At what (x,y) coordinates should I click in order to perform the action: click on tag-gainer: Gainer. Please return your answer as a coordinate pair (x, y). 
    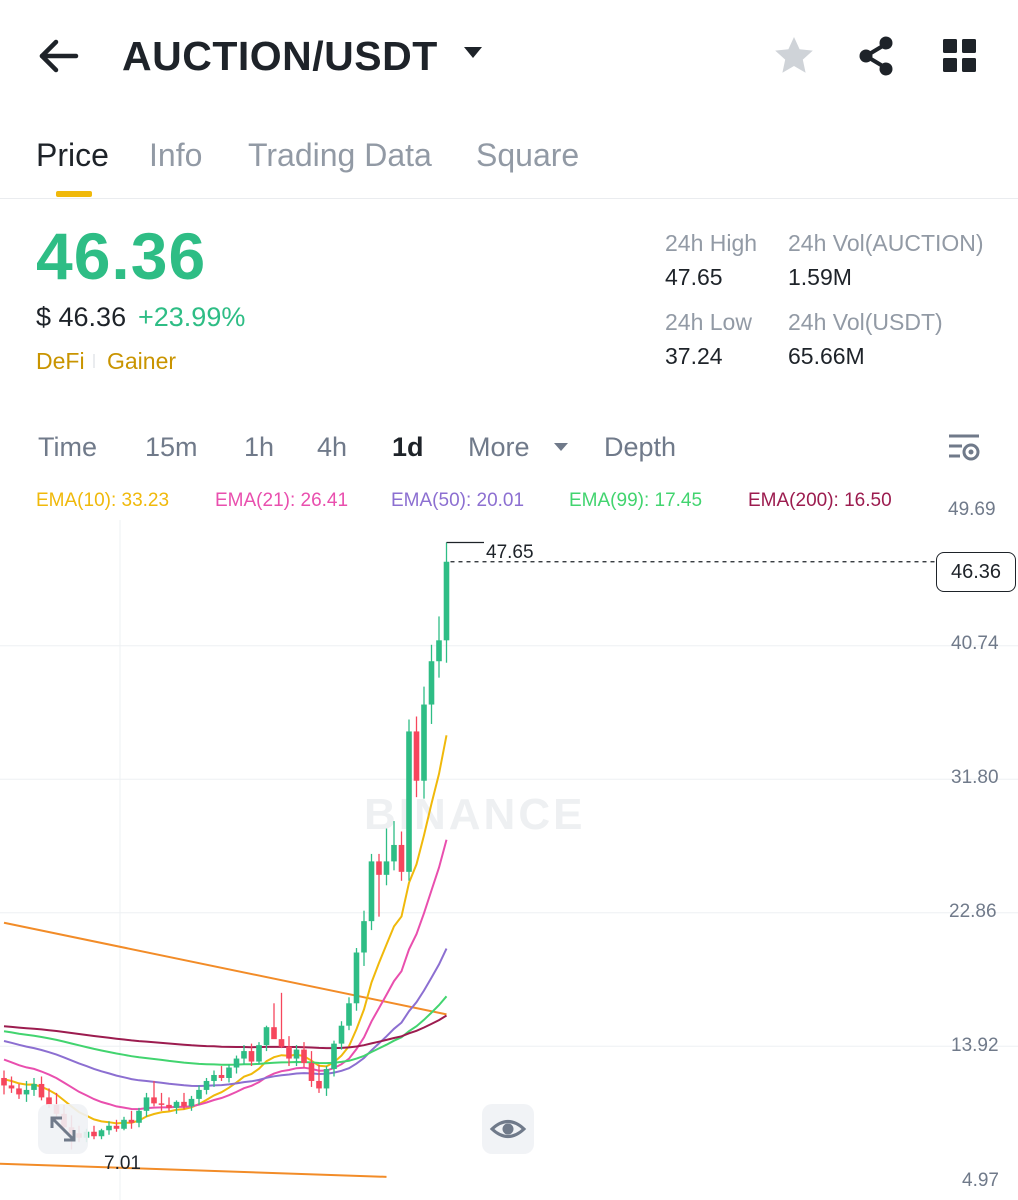
    Looking at the image, I should click on (141, 361).